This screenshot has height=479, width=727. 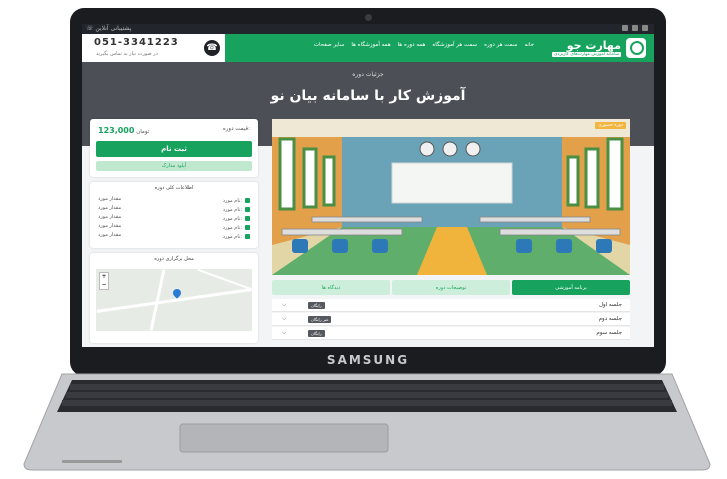 What do you see at coordinates (174, 259) in the screenshot?
I see `map-card-title: محل برگزاری دوره` at bounding box center [174, 259].